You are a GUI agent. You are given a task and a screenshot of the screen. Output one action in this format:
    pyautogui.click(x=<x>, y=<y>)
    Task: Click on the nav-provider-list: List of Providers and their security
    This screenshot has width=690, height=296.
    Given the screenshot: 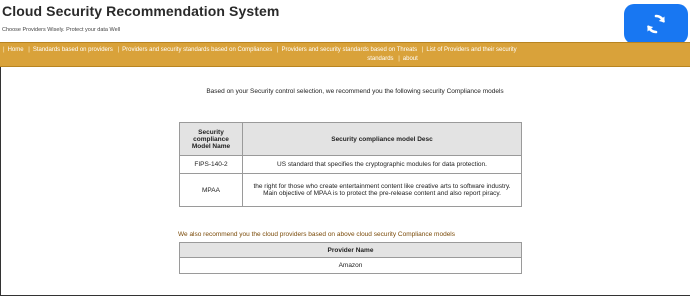 What is the action you would take?
    pyautogui.click(x=471, y=50)
    